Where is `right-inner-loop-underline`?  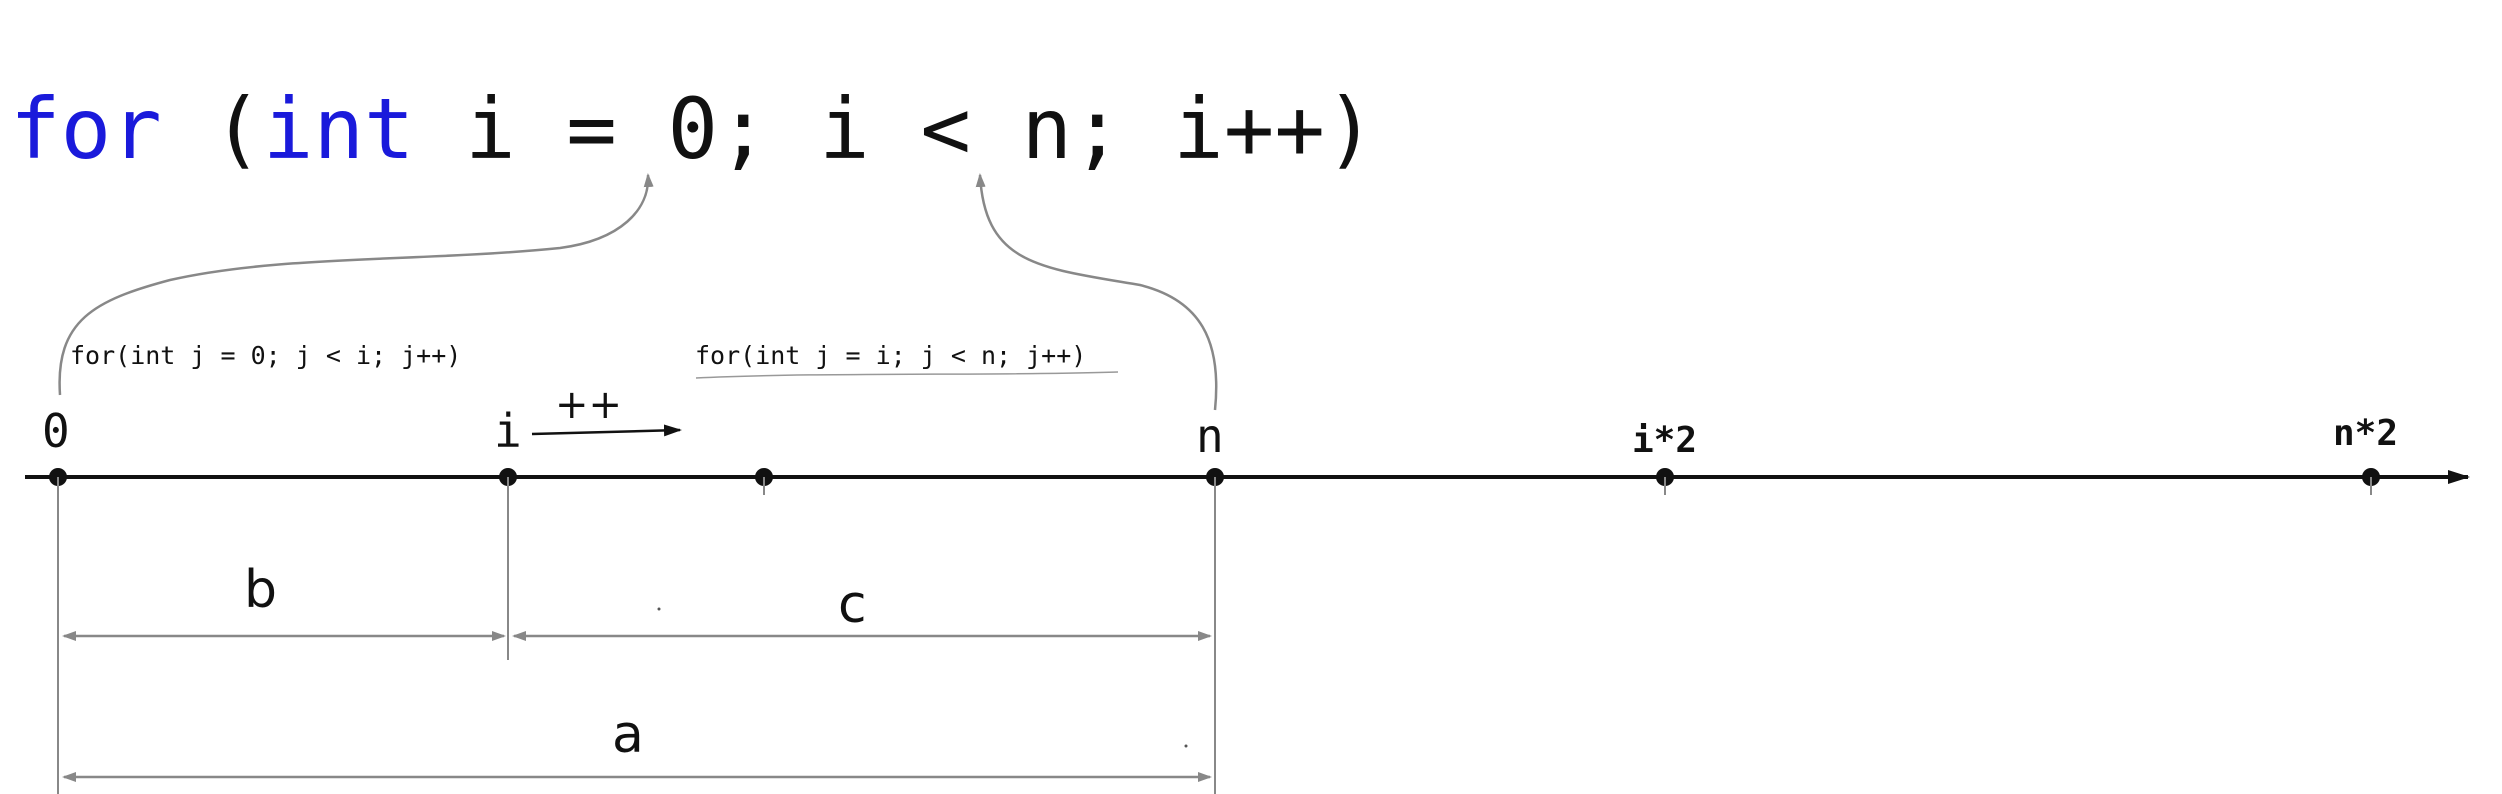
right-inner-loop-underline is located at coordinates (907, 375).